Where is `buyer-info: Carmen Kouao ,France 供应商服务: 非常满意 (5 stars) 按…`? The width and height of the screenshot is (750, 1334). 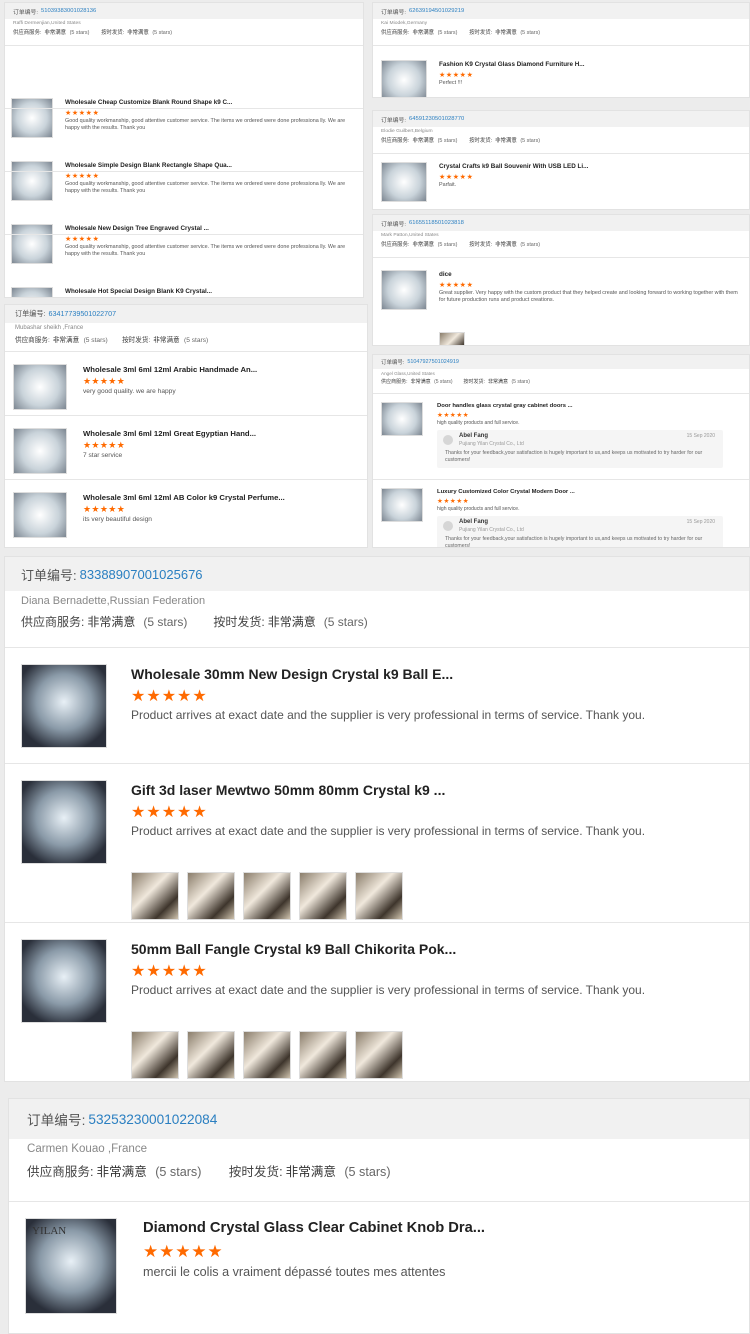
buyer-info: Carmen Kouao ,France 供应商服务: 非常满意 (5 stars) 按… is located at coordinates (379, 1170).